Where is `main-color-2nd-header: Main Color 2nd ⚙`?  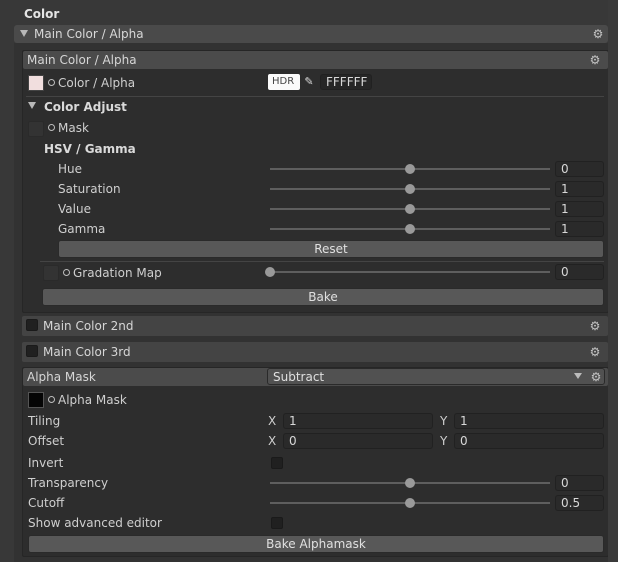 main-color-2nd-header: Main Color 2nd ⚙ is located at coordinates (315, 326).